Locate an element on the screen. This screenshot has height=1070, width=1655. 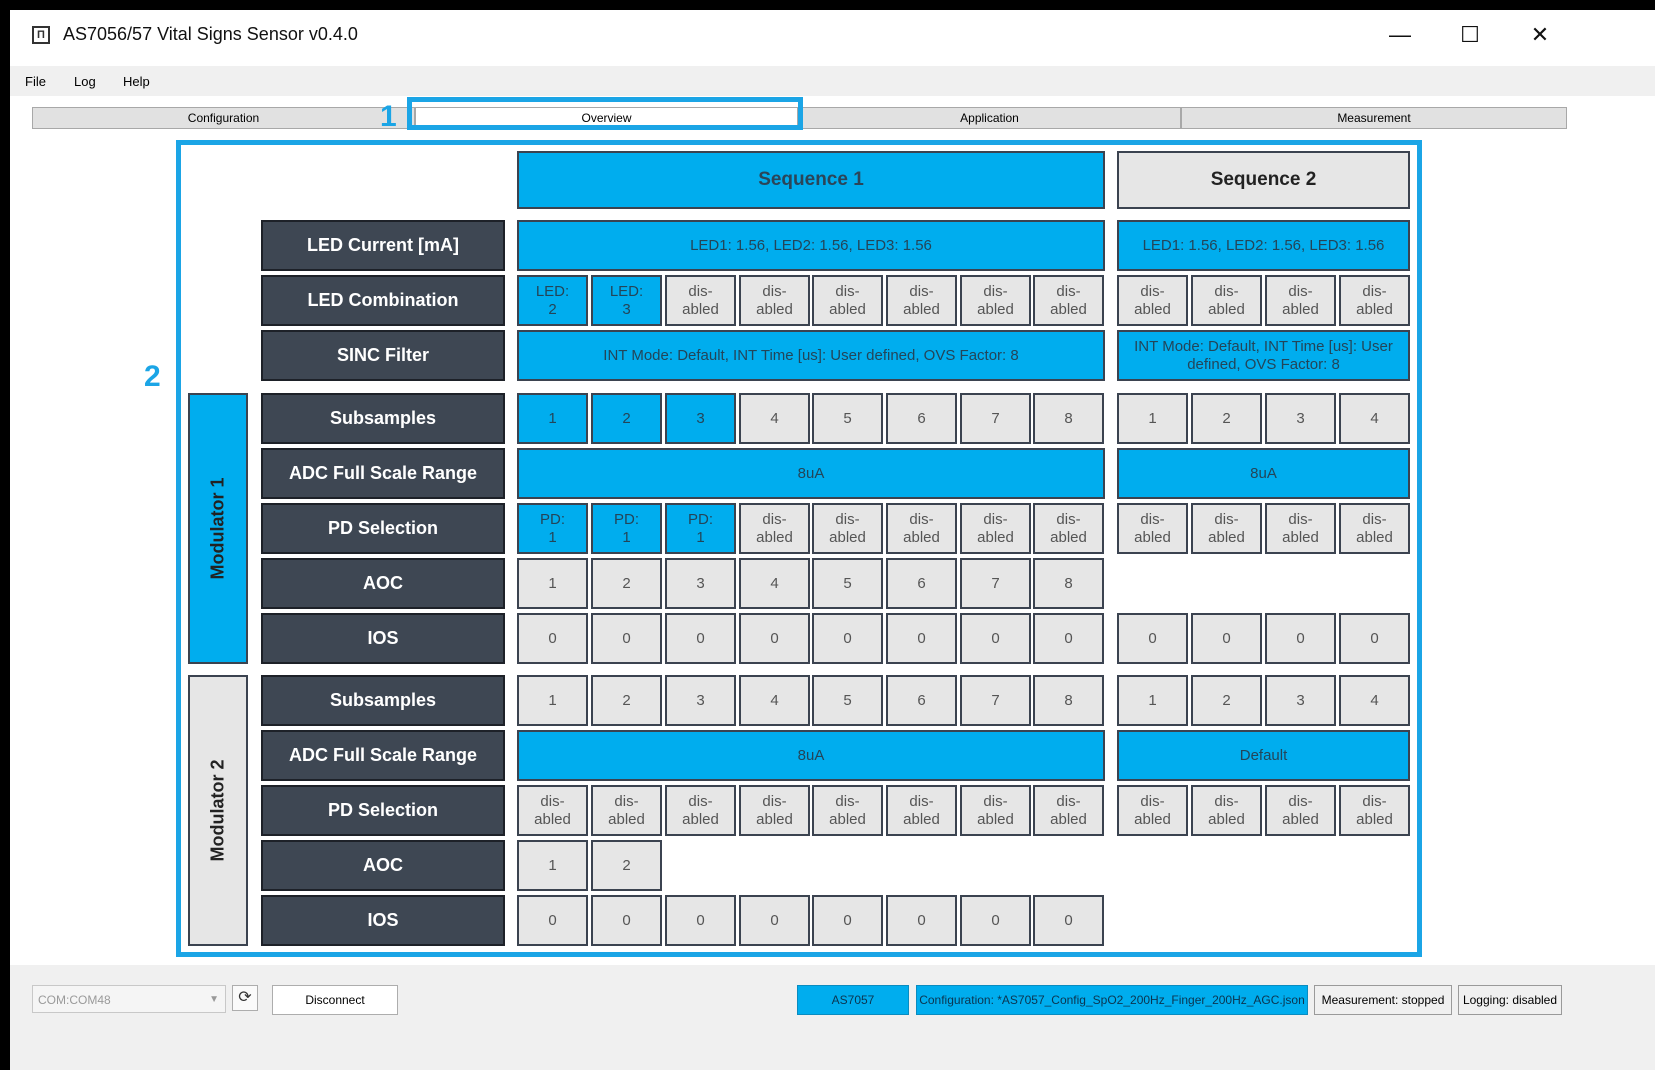
refresh-icon: ⟳ is located at coordinates (245, 997).